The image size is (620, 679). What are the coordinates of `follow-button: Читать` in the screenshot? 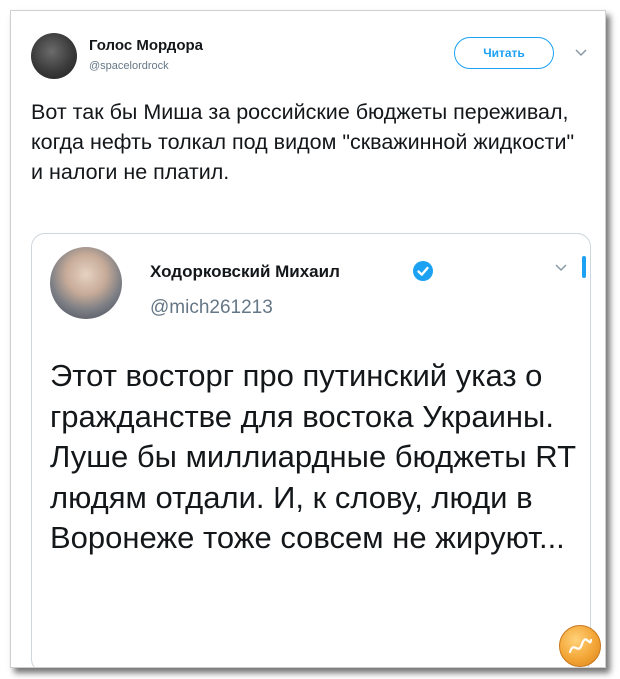 It's located at (504, 53).